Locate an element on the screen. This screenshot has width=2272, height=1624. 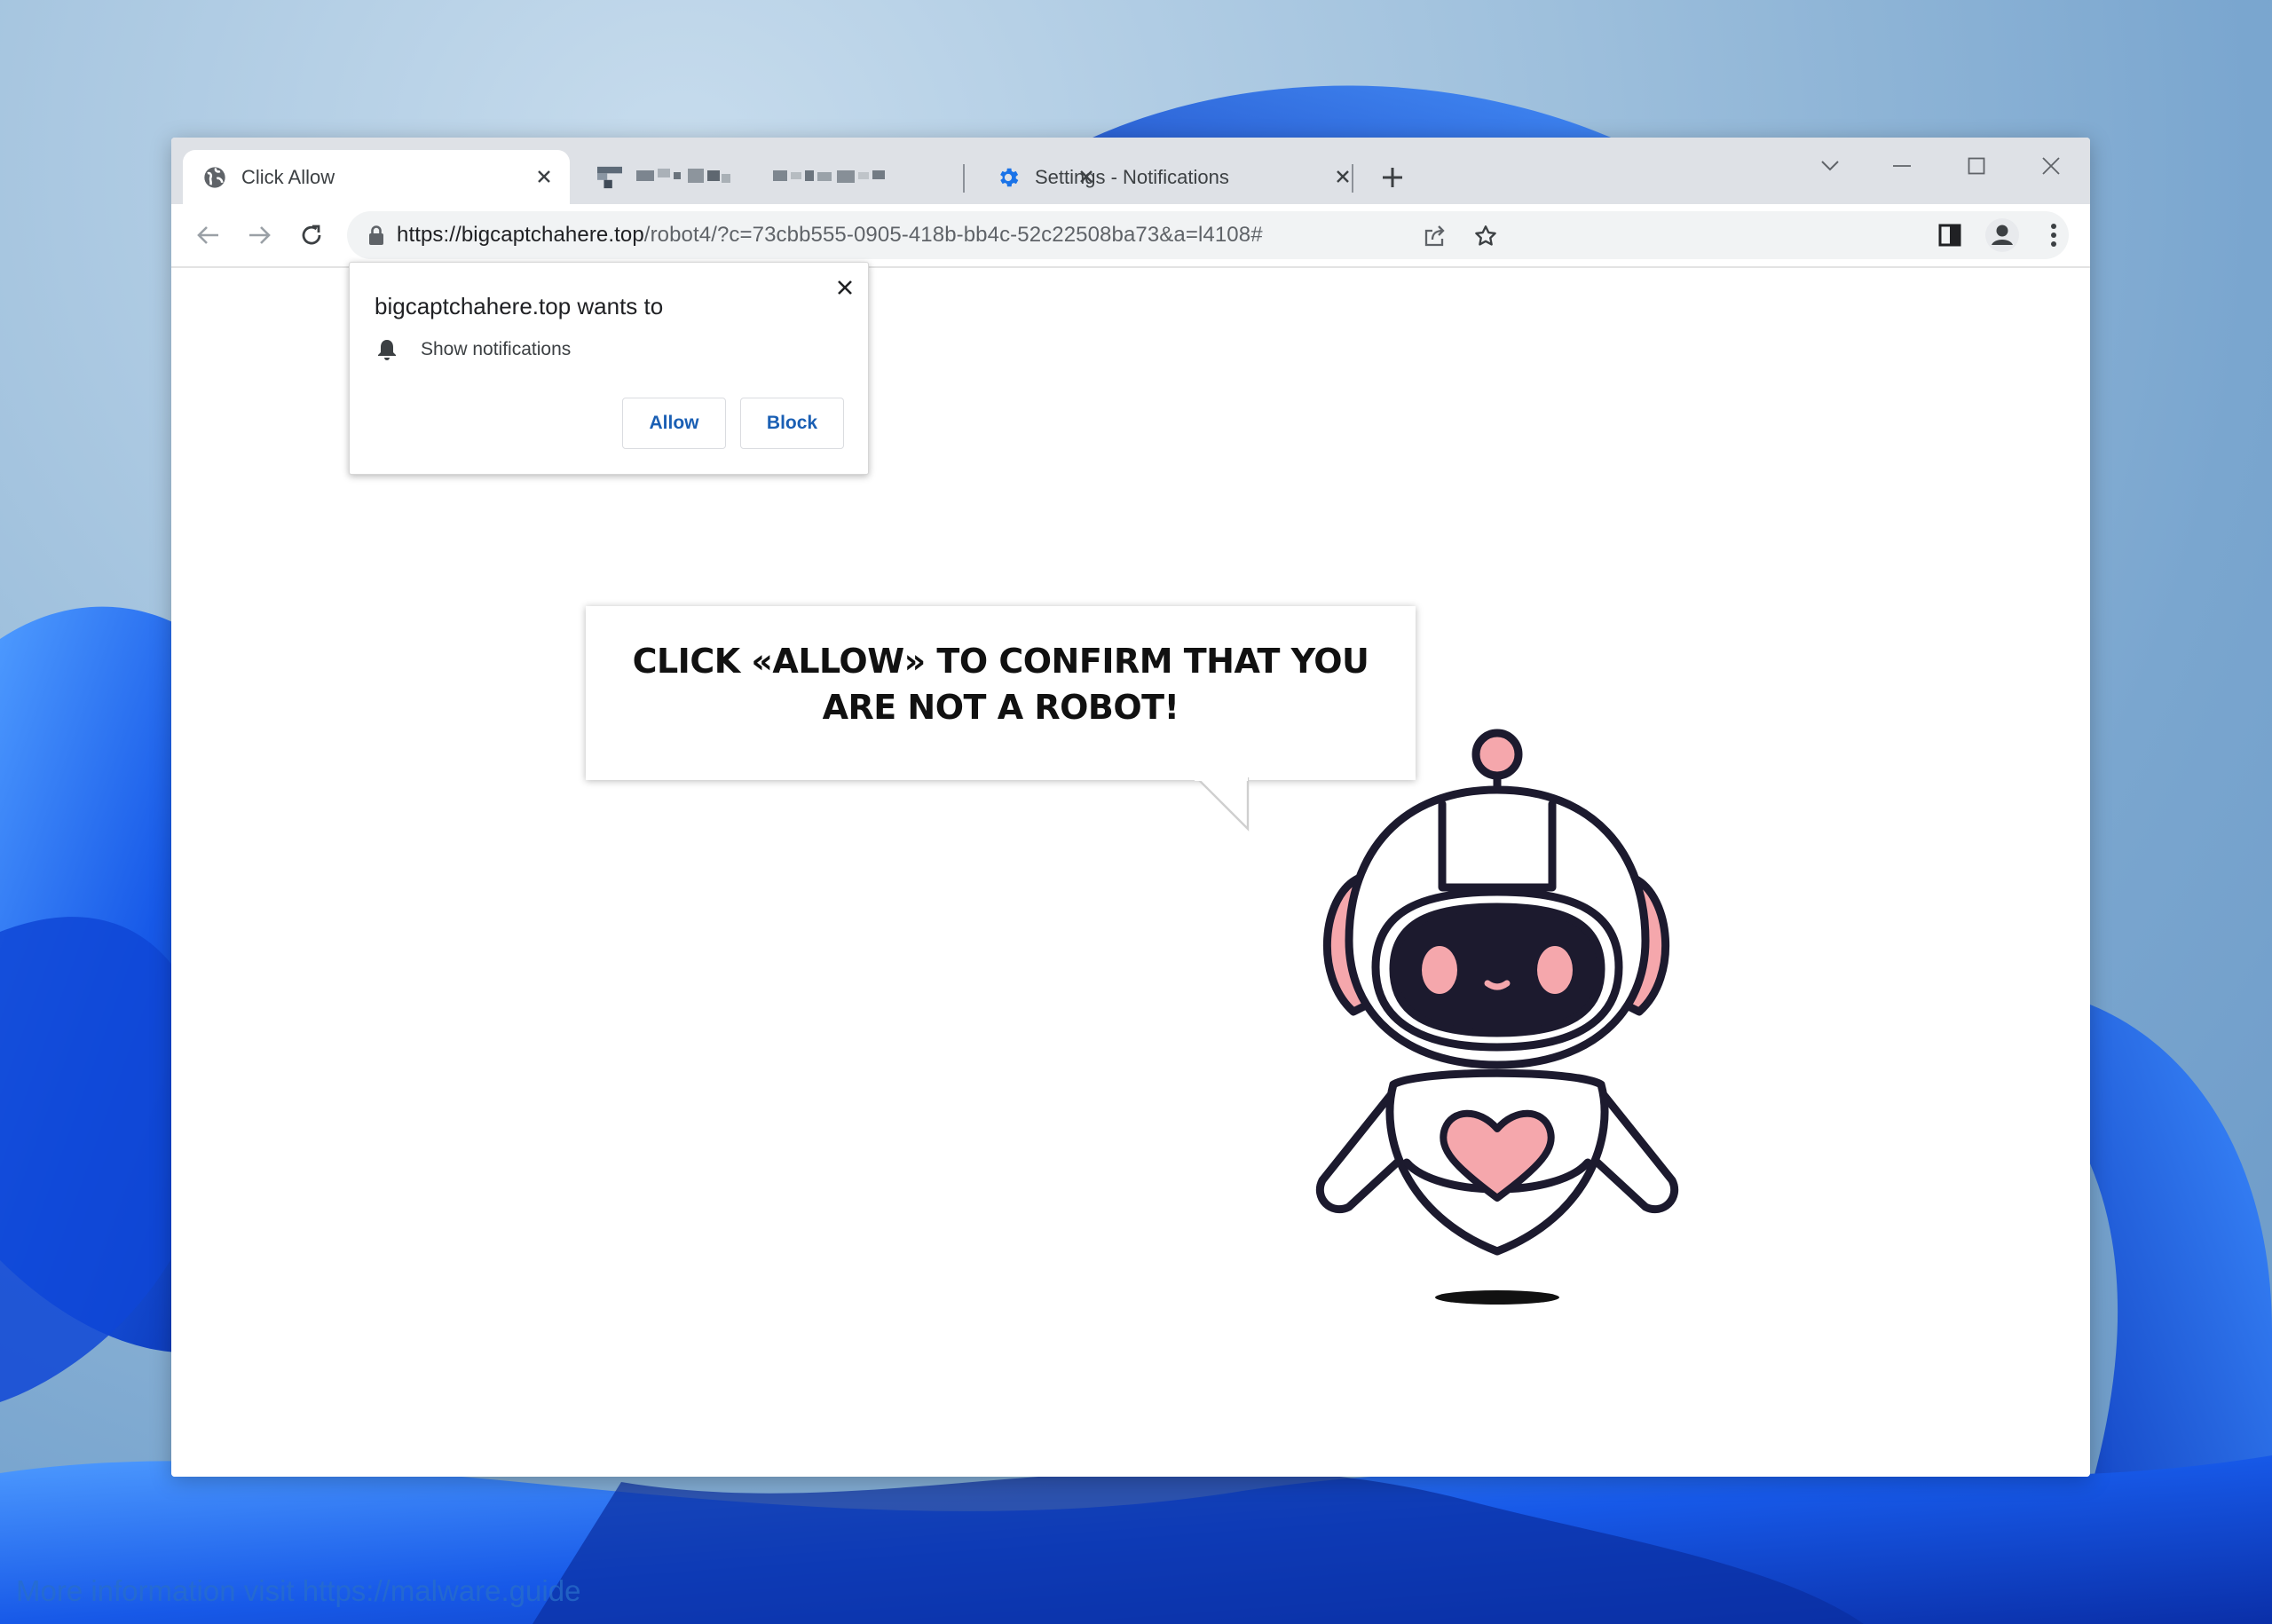
block-button: Block is located at coordinates (792, 424).